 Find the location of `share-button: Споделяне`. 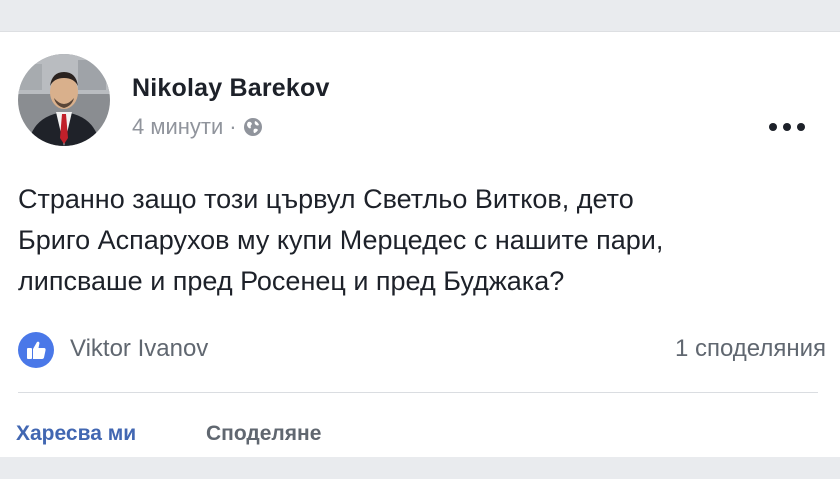

share-button: Споделяне is located at coordinates (263, 434).